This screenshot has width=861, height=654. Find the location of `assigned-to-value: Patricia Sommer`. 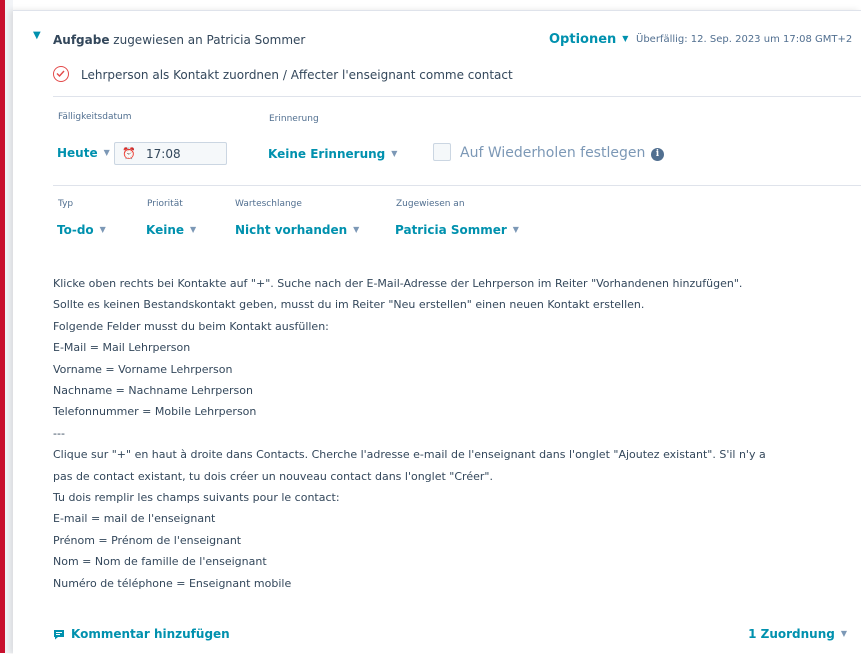

assigned-to-value: Patricia Sommer is located at coordinates (451, 230).